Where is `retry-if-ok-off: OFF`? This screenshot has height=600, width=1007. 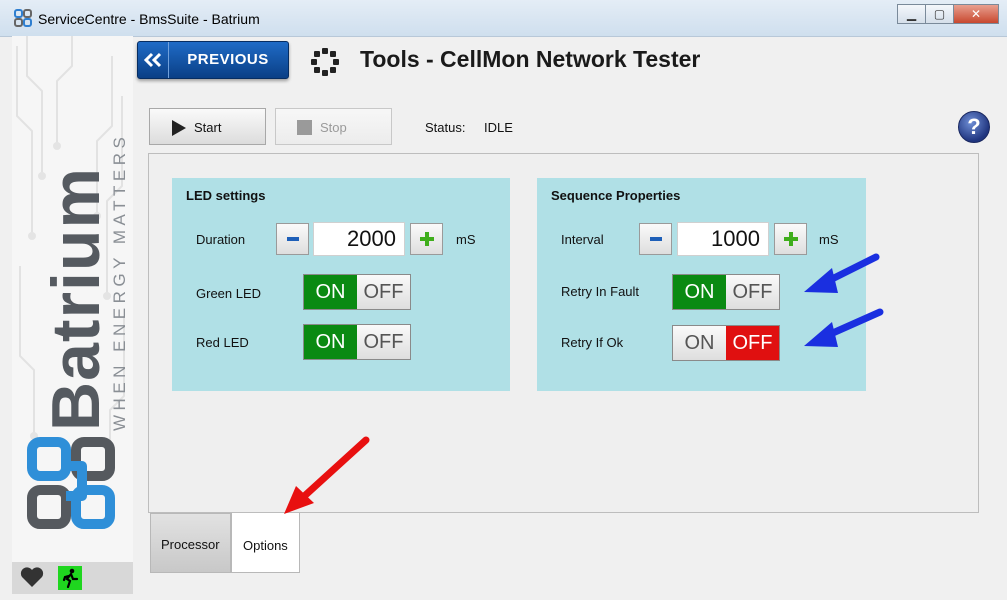
retry-if-ok-off: OFF is located at coordinates (752, 343).